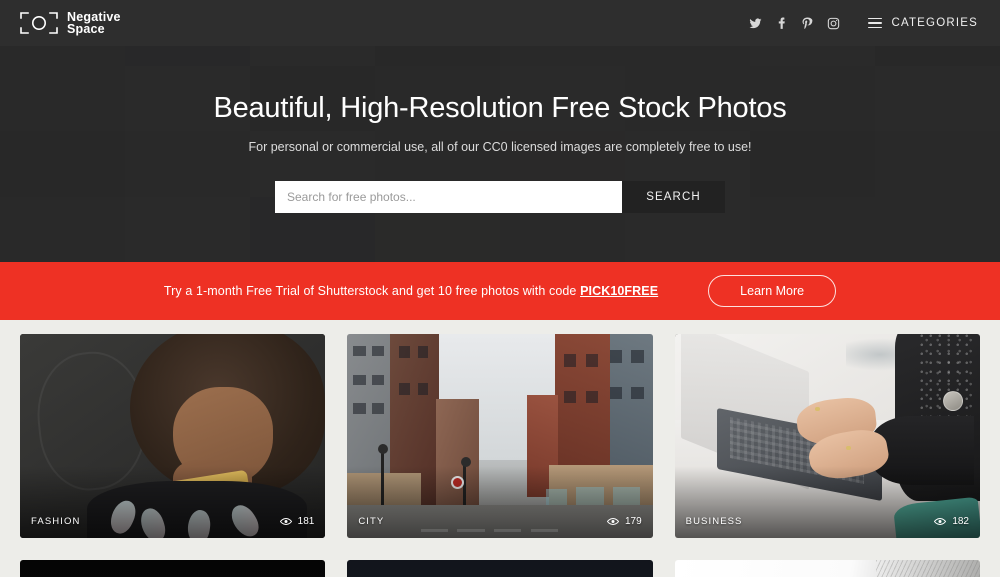 Image resolution: width=1000 pixels, height=577 pixels. What do you see at coordinates (781, 23) in the screenshot?
I see `facebook-icon` at bounding box center [781, 23].